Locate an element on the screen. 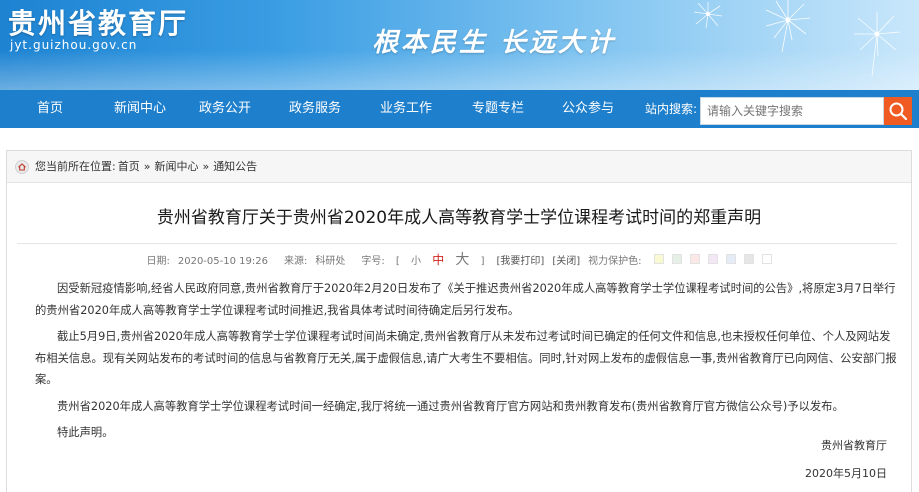  date-label: 日期: 2020-05-10 19:26 is located at coordinates (207, 259).